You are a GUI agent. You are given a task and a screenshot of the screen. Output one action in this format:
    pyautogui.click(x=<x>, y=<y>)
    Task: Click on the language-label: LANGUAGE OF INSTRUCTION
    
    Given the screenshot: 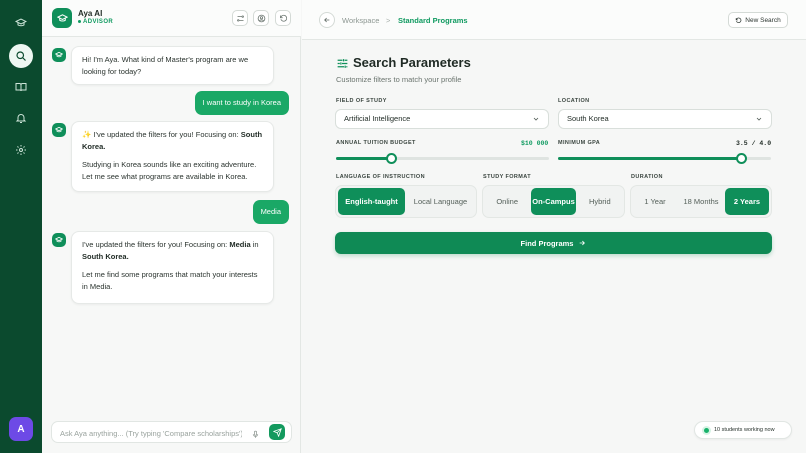 What is the action you would take?
    pyautogui.click(x=380, y=177)
    